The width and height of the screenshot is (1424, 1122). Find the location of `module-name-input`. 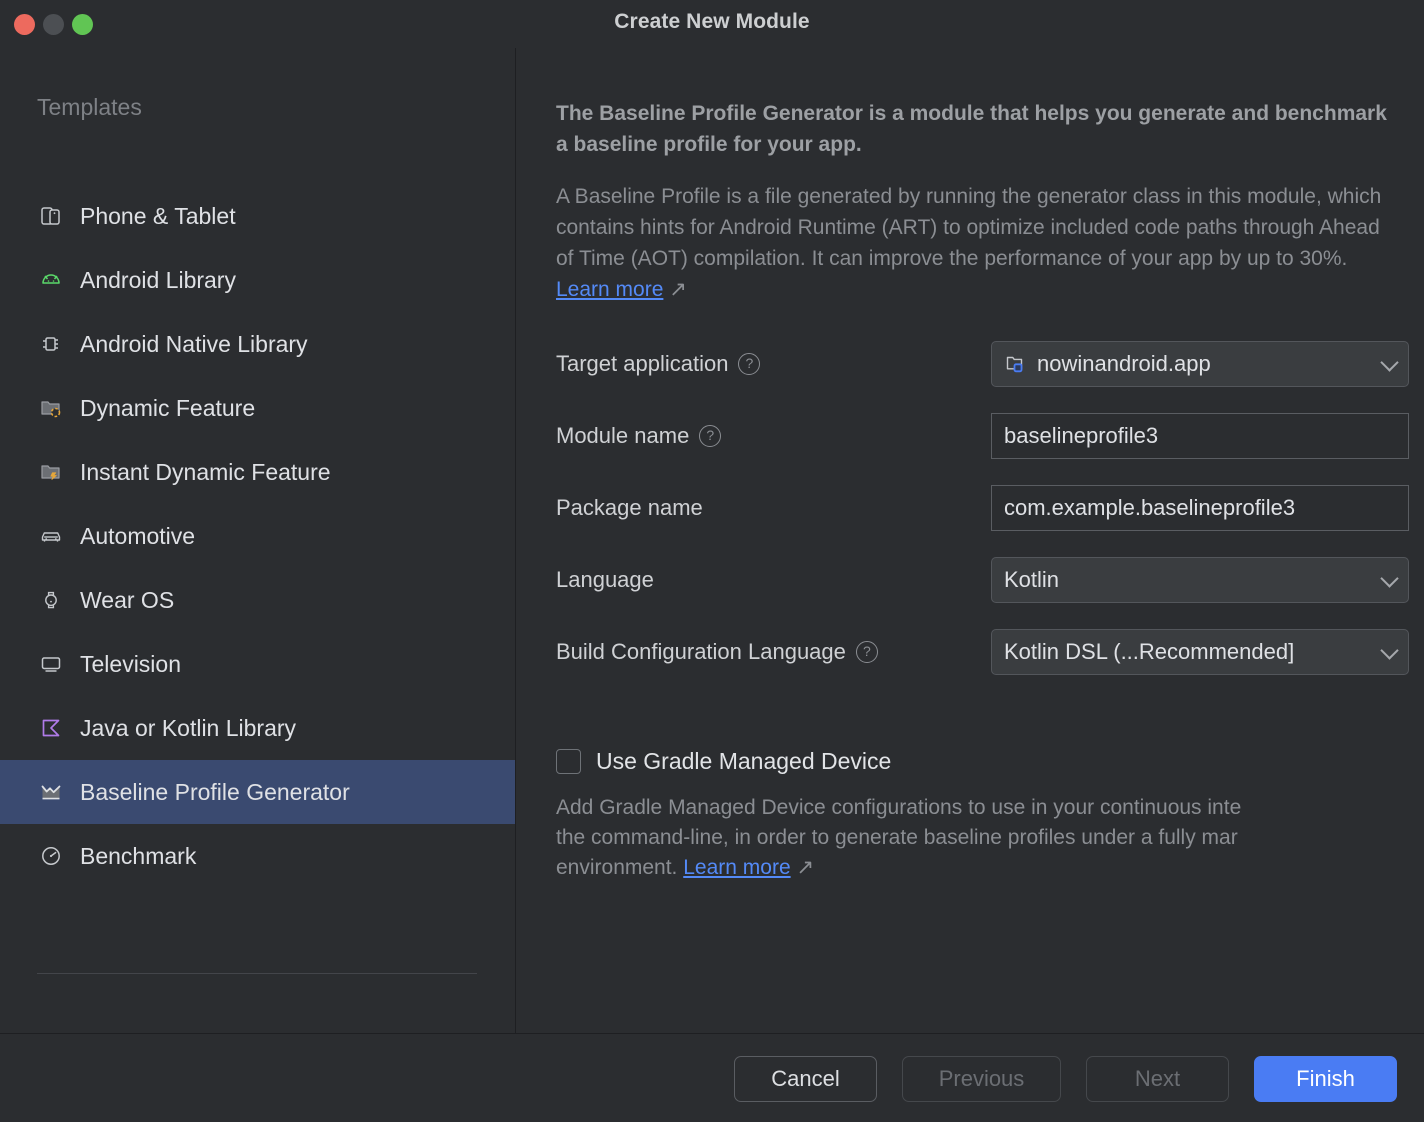

module-name-input is located at coordinates (1200, 436).